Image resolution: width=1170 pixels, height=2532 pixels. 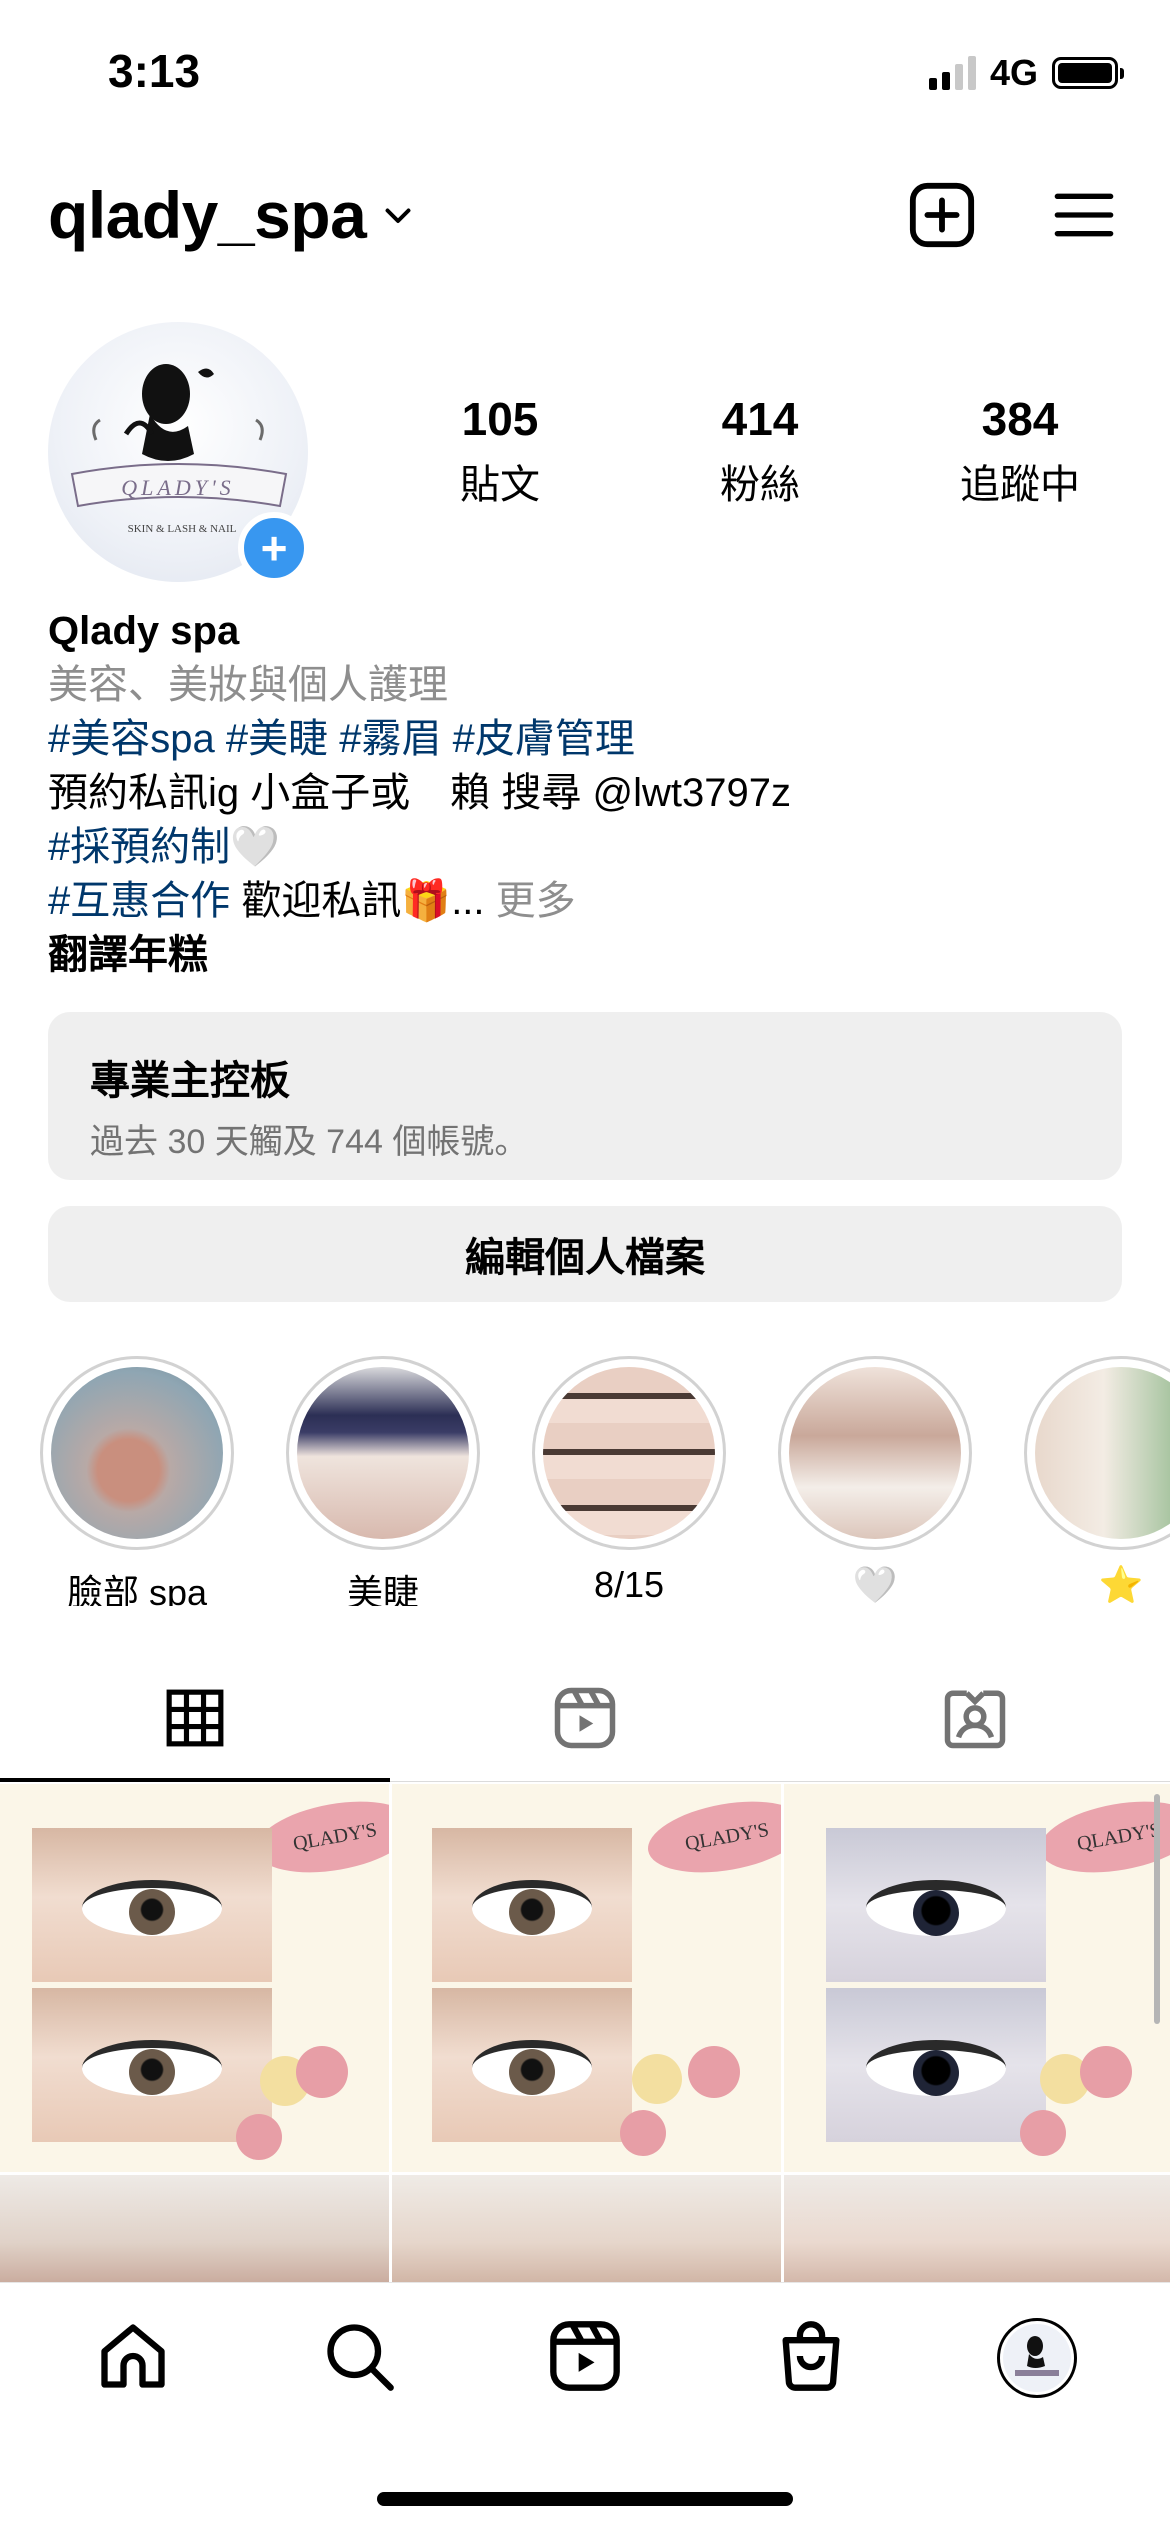 What do you see at coordinates (589, 901) in the screenshot?
I see `bio-line-collab: #互惠合作 歡迎私訊🎁... 更多` at bounding box center [589, 901].